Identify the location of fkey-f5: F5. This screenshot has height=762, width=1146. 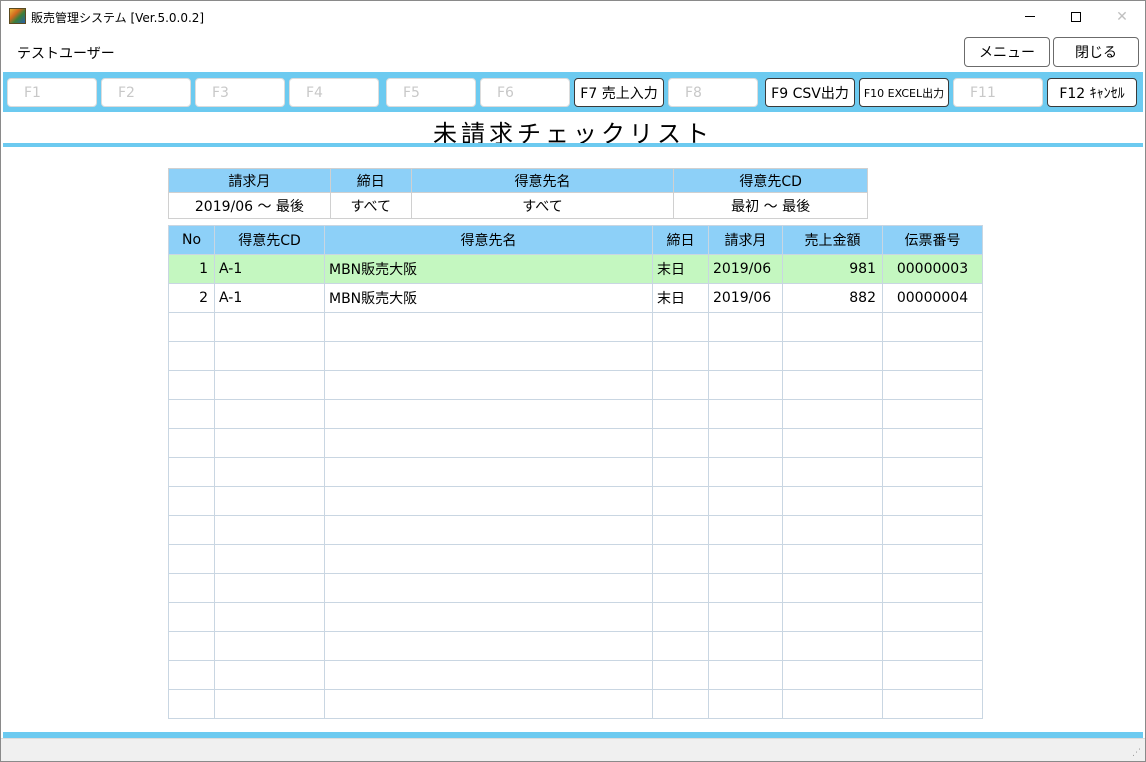
(431, 92).